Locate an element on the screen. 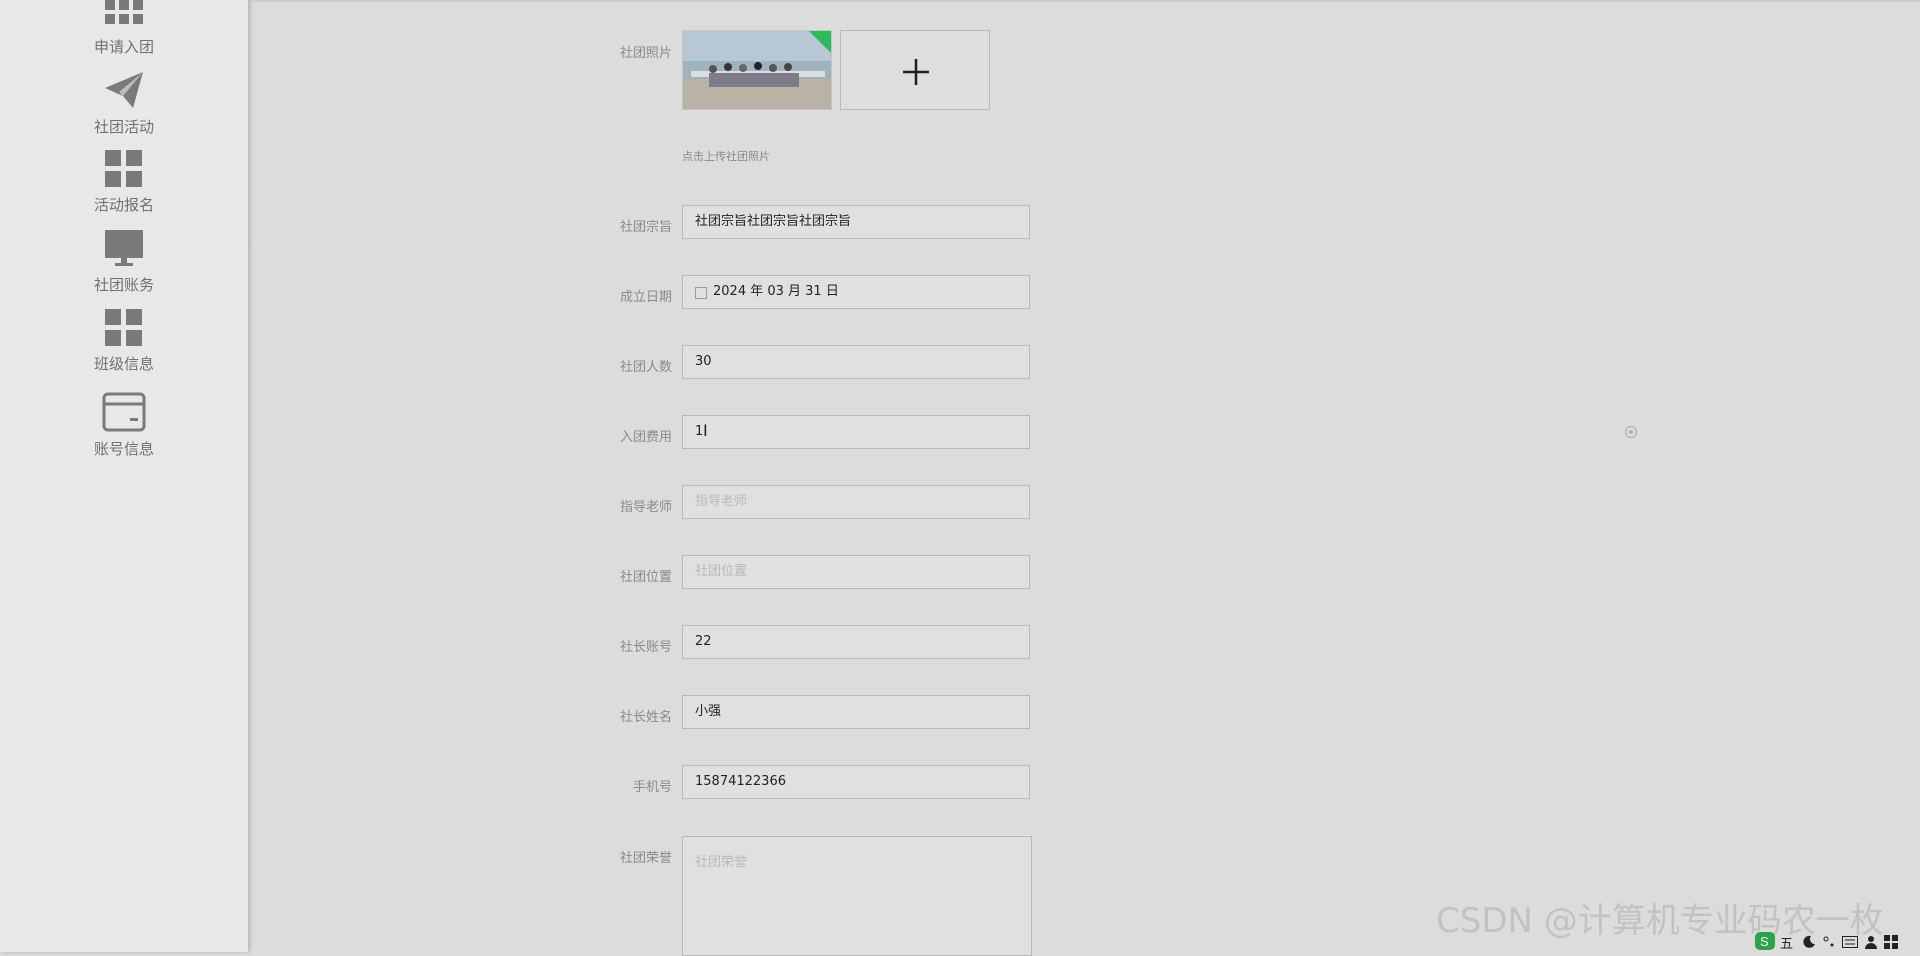  apps-grid-icon is located at coordinates (1891, 942).